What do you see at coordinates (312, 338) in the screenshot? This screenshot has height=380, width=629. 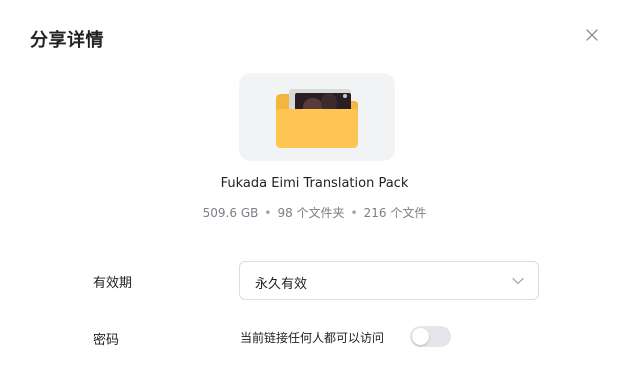 I see `password-toggle-text: 当前链接任何人都可以访问` at bounding box center [312, 338].